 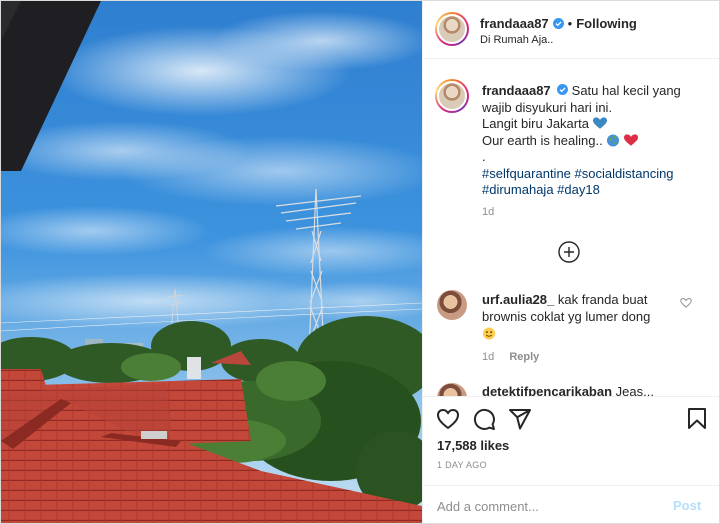 I want to click on hashtags-line-2: #dirumahaja #day18, so click(x=594, y=190).